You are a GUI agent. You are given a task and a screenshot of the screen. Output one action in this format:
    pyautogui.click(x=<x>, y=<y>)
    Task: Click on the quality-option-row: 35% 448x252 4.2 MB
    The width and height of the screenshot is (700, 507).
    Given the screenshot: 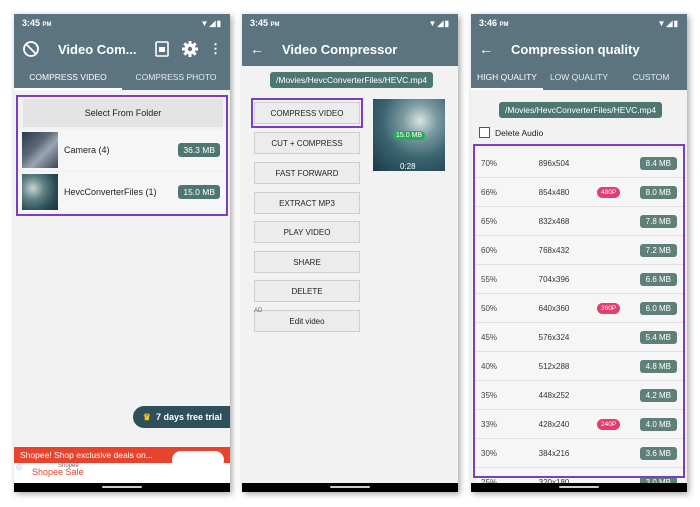 What is the action you would take?
    pyautogui.click(x=580, y=395)
    